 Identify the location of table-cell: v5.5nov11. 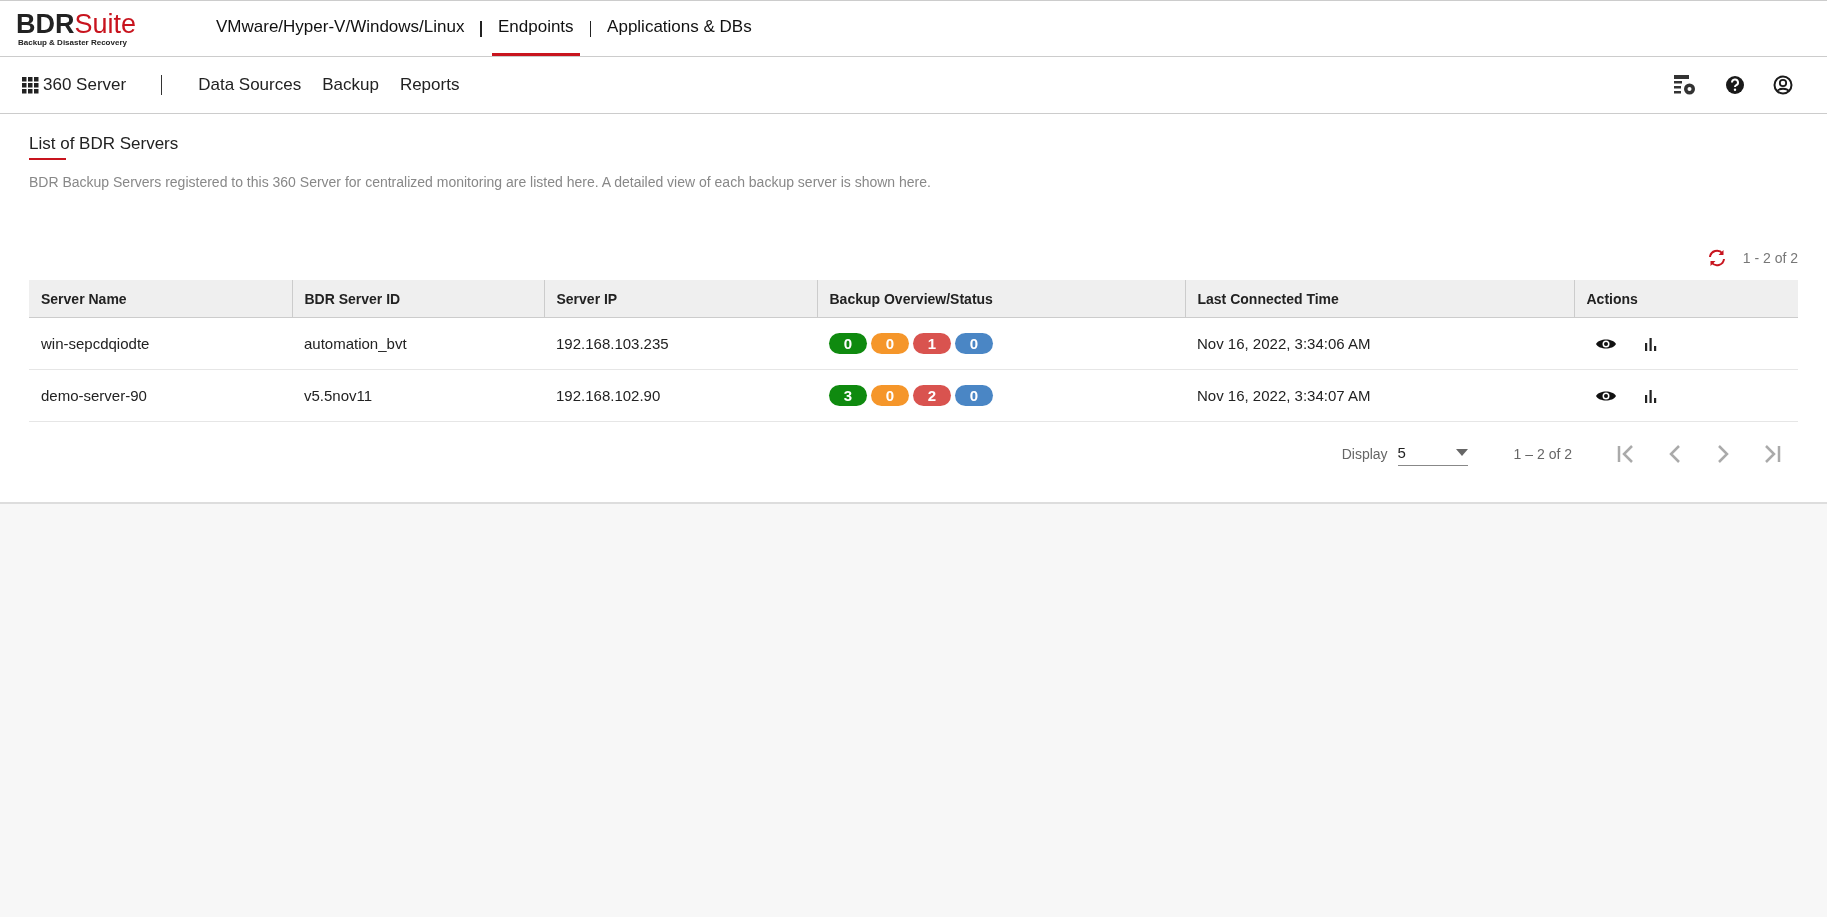
(418, 395).